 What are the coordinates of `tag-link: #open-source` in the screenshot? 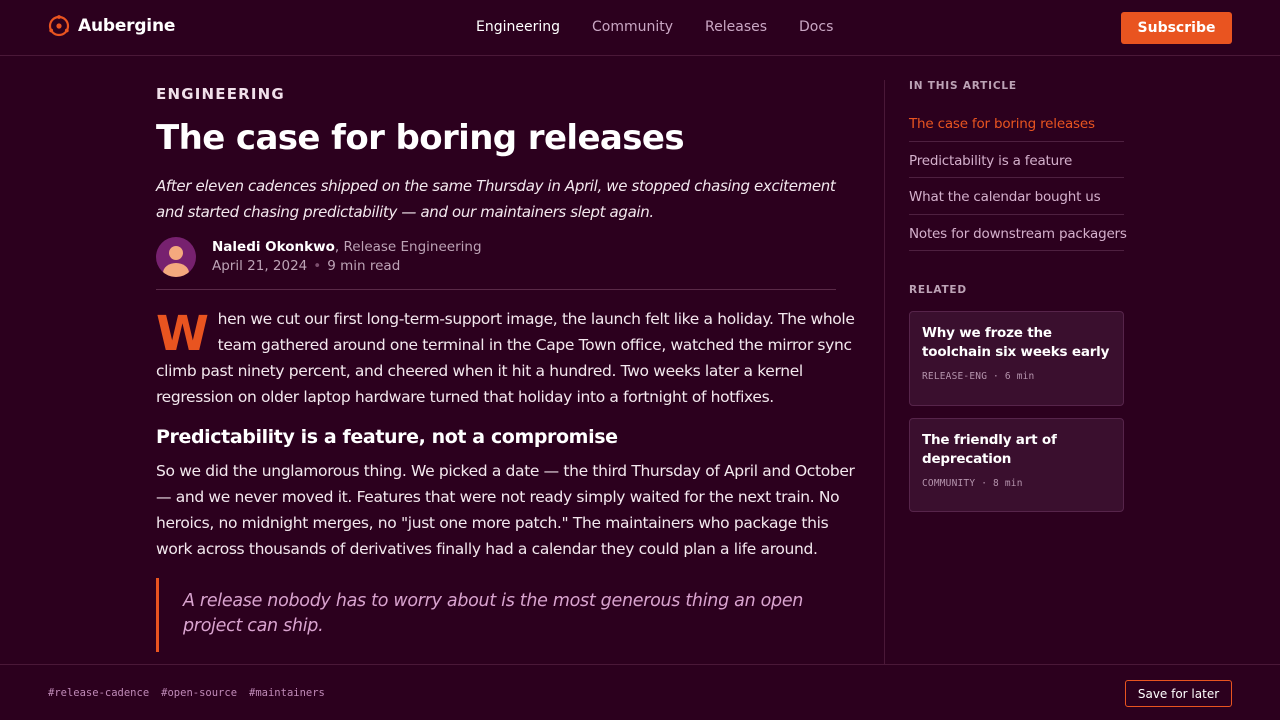 It's located at (199, 693).